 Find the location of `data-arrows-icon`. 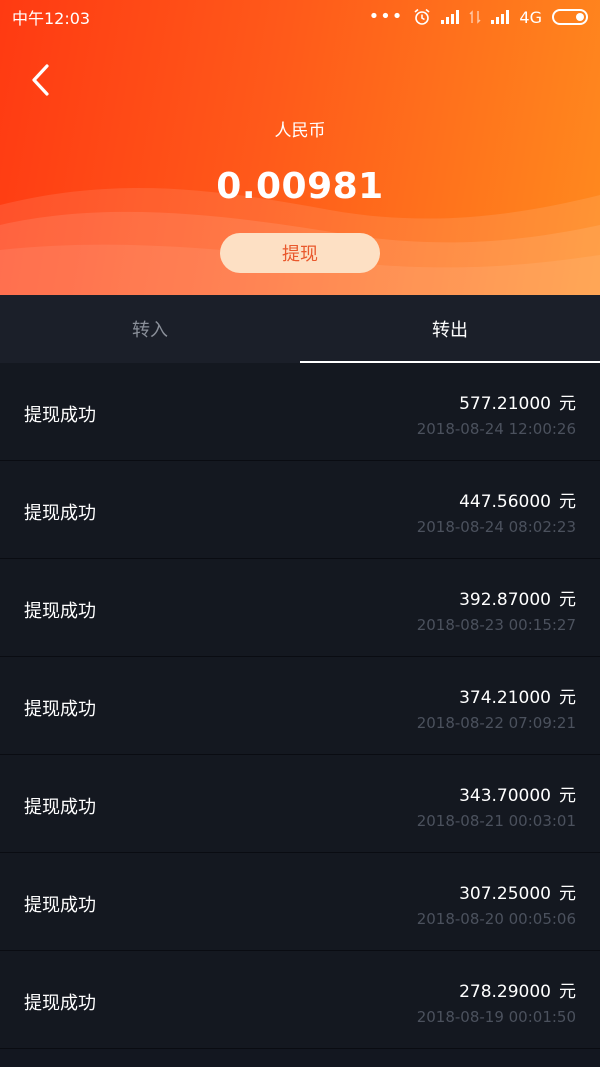

data-arrows-icon is located at coordinates (475, 17).